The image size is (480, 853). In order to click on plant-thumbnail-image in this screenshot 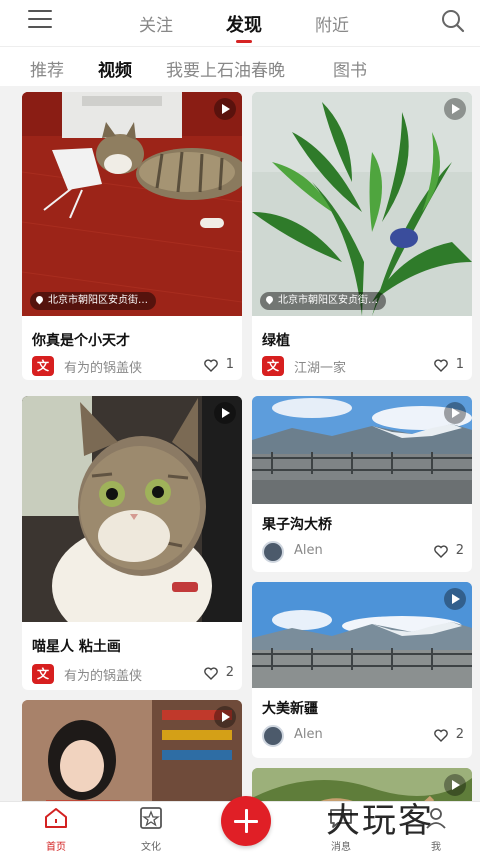, I will do `click(362, 204)`.